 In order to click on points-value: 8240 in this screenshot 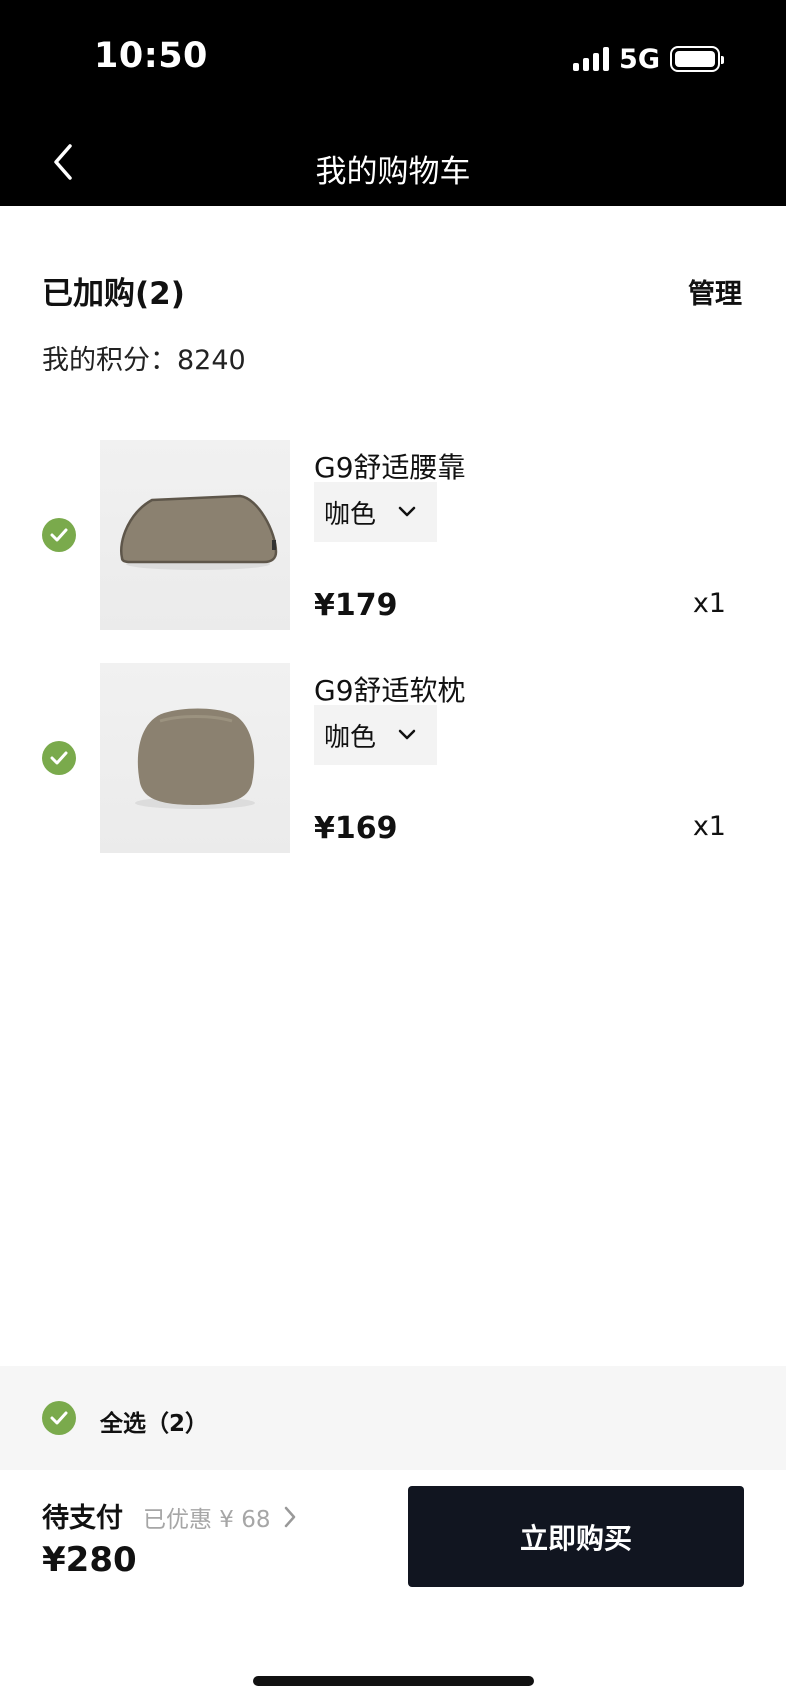, I will do `click(211, 360)`.